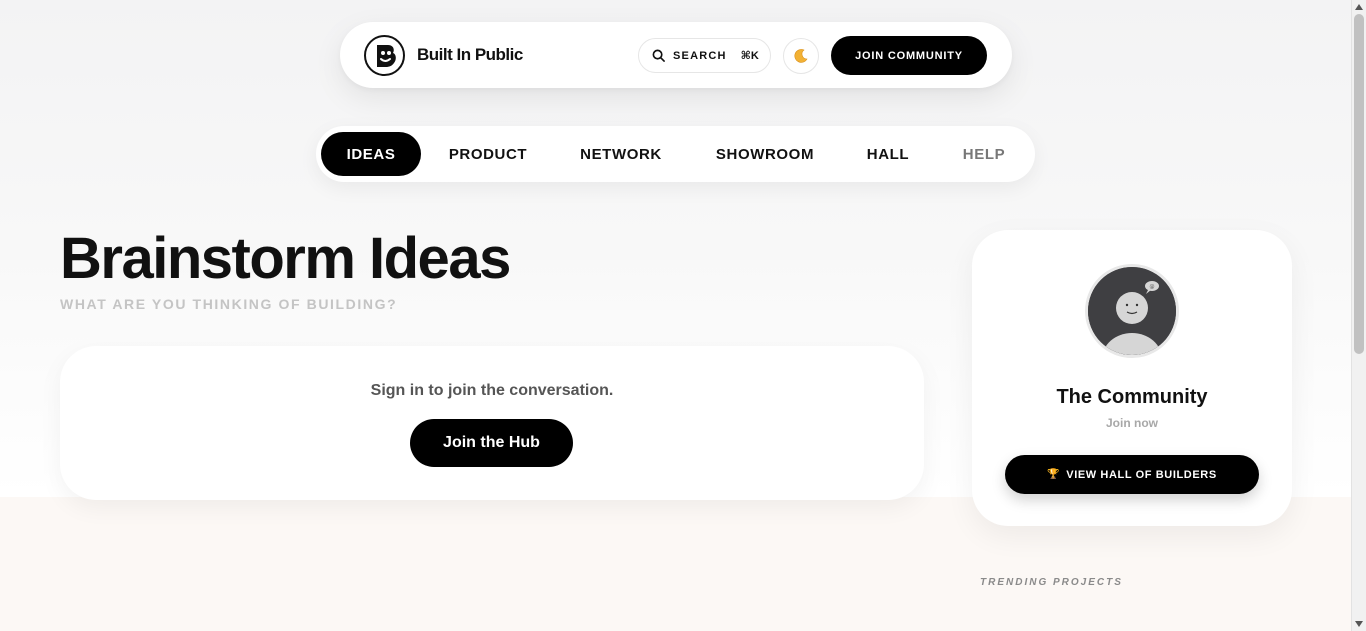 The image size is (1366, 631). Describe the element at coordinates (765, 154) in the screenshot. I see `tab-showroom: SHOWROOM` at that location.